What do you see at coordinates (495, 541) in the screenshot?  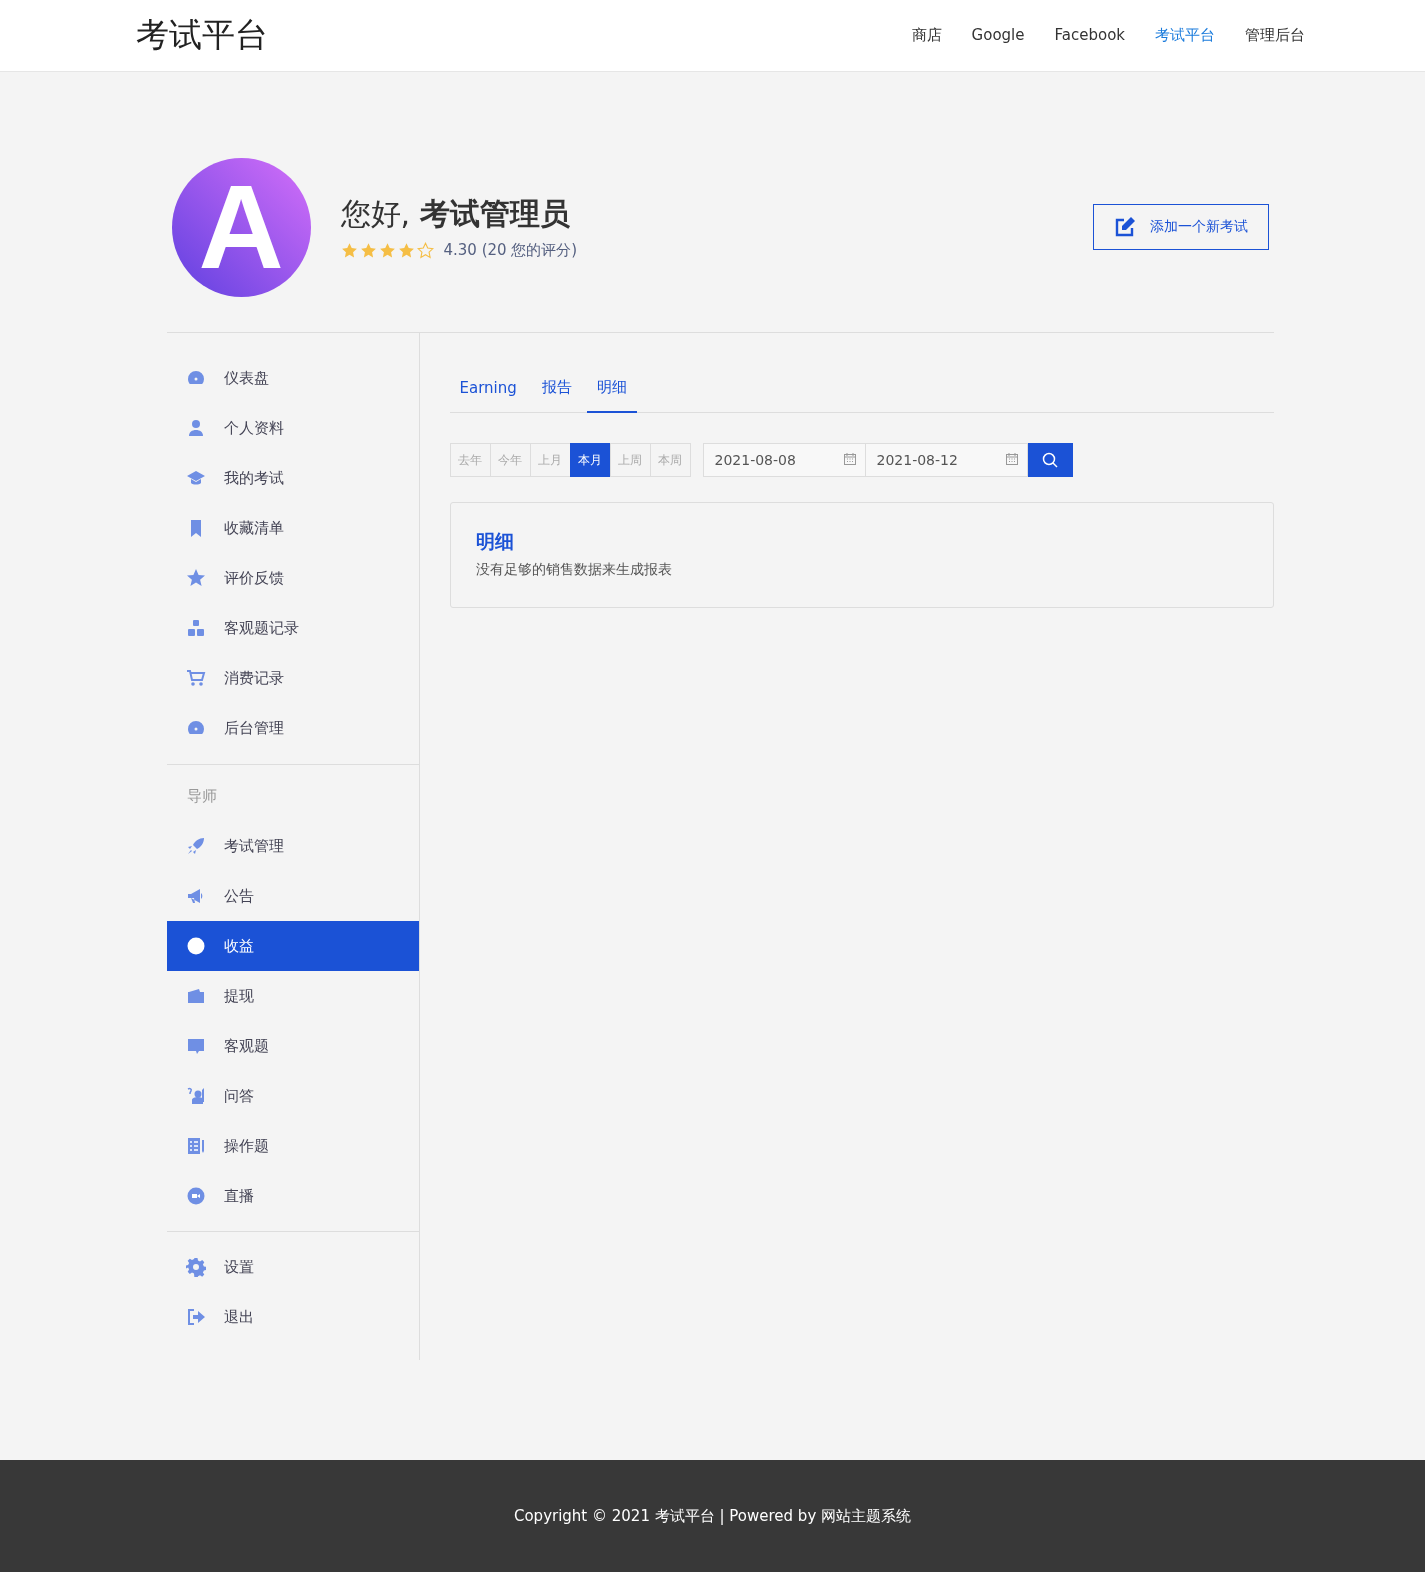 I see `card-title: 明细` at bounding box center [495, 541].